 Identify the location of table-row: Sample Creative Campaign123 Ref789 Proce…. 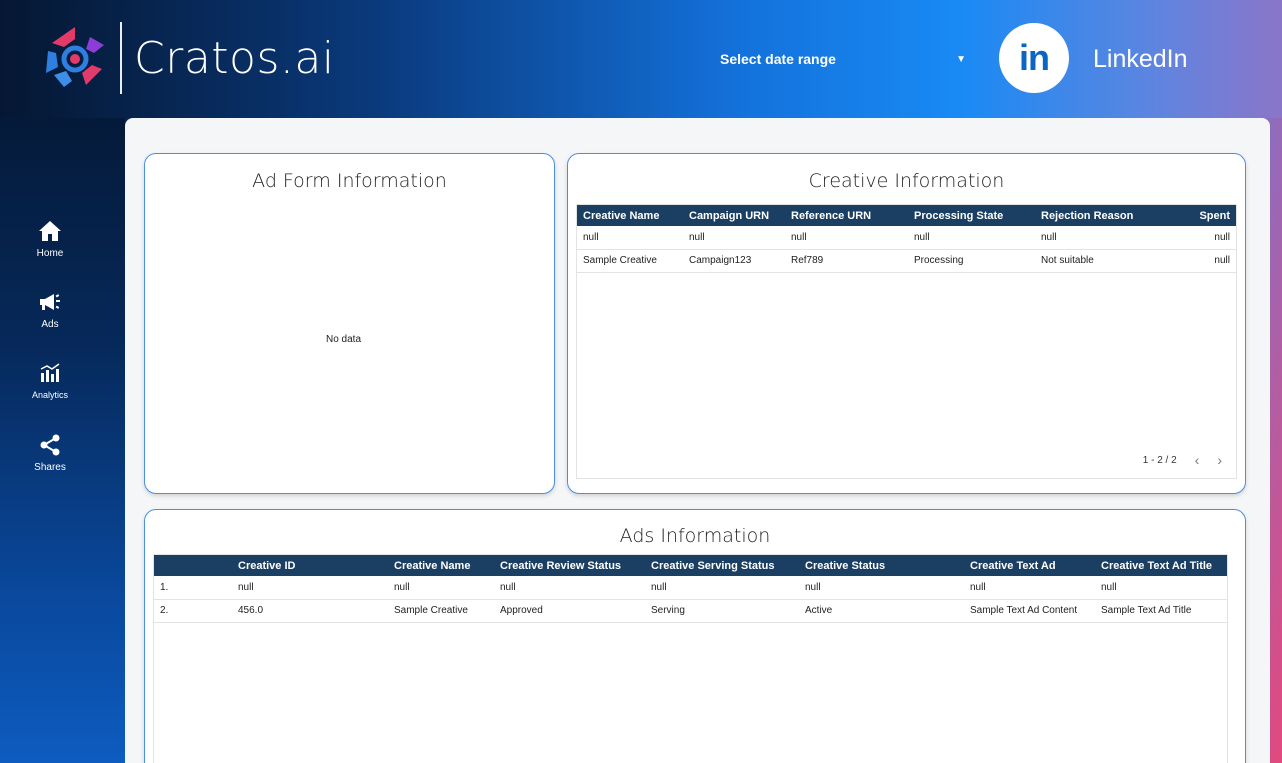
(906, 261).